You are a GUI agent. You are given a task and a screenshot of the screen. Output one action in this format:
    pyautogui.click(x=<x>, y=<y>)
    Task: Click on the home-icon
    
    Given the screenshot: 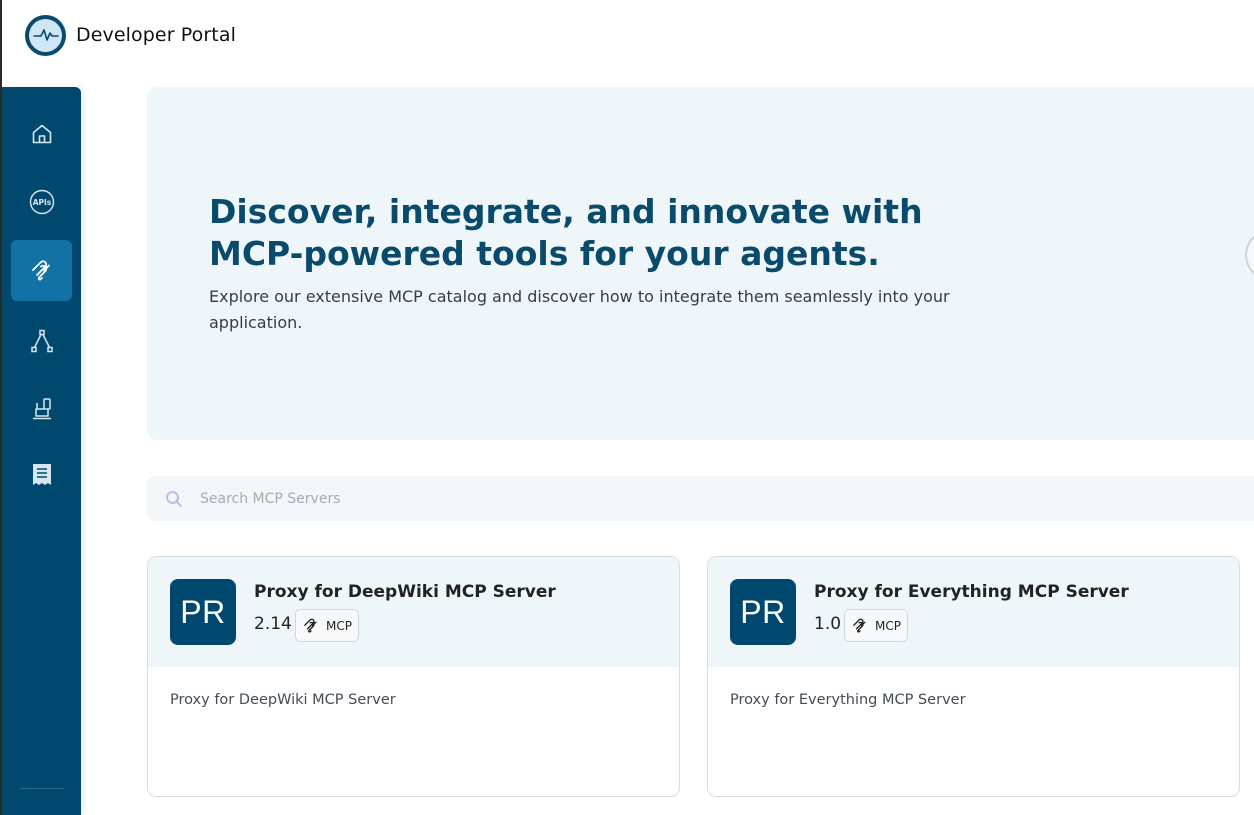 What is the action you would take?
    pyautogui.click(x=41, y=133)
    